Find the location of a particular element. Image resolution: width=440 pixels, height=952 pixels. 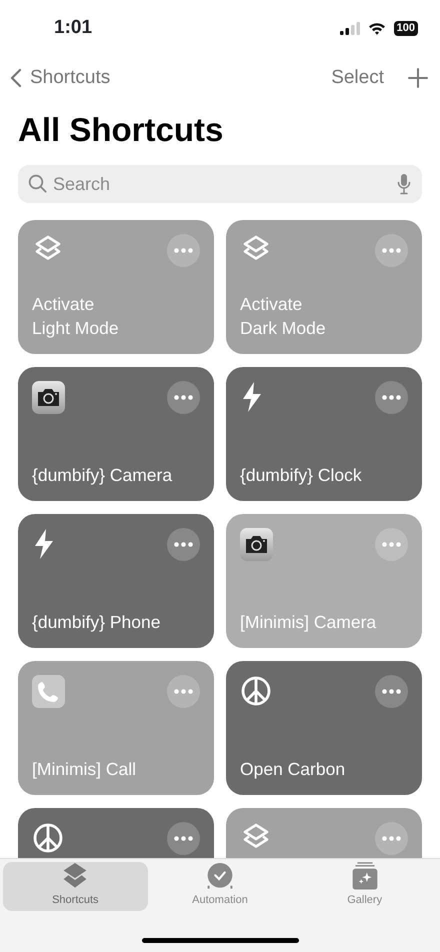

shortcut-name: {dumbify} Phone is located at coordinates (97, 622).